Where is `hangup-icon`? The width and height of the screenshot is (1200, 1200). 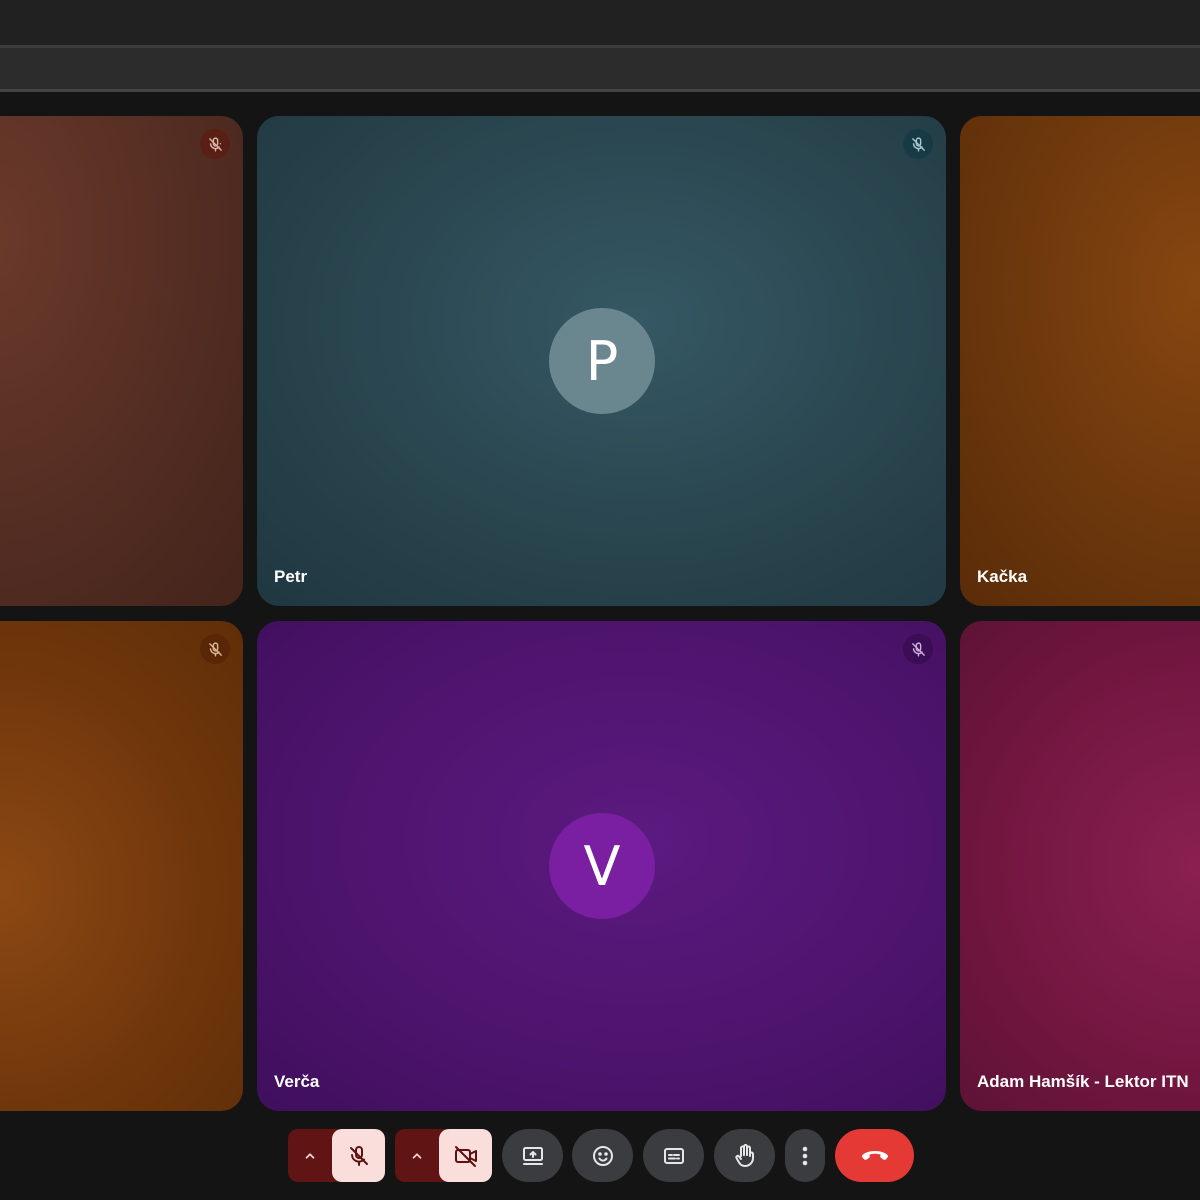 hangup-icon is located at coordinates (874, 1155).